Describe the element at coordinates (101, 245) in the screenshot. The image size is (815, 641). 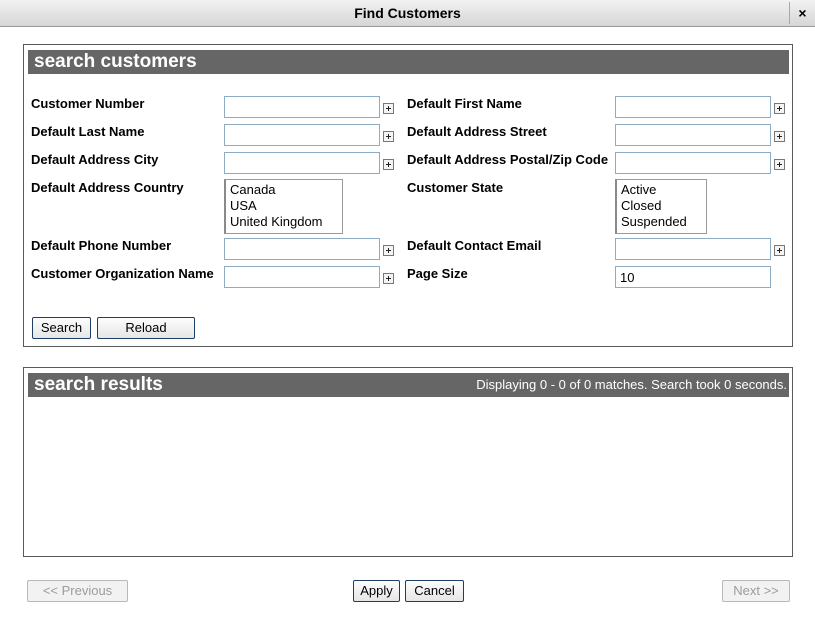
I see `default-phone-number-label: Default Phone Number` at that location.